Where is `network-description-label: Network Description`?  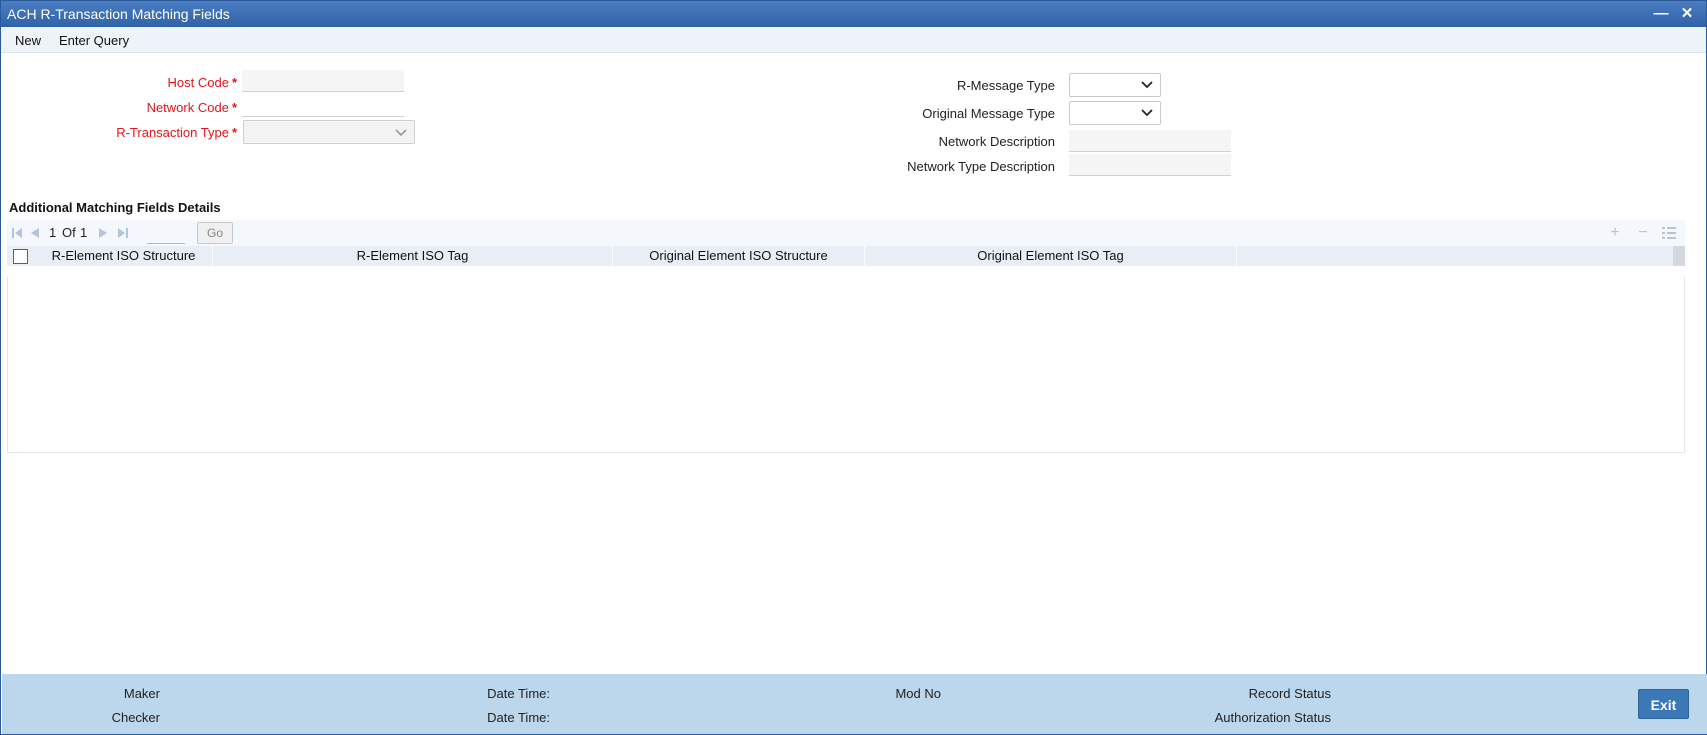
network-description-label: Network Description is located at coordinates (996, 141).